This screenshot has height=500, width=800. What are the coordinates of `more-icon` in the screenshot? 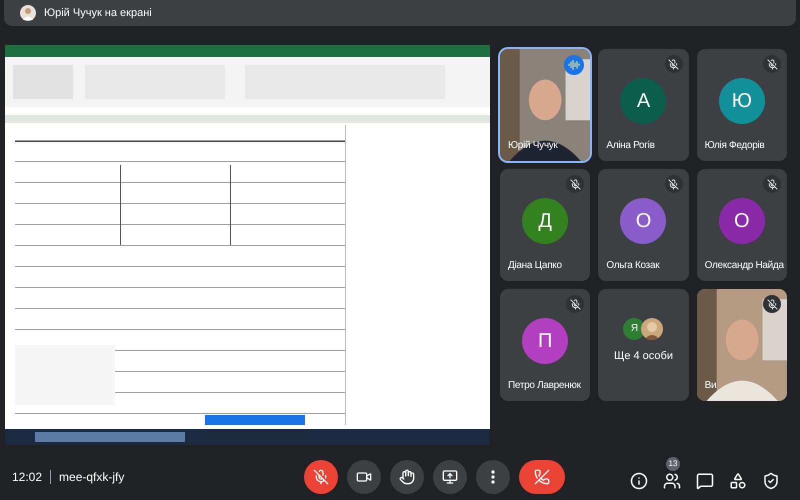 It's located at (493, 477).